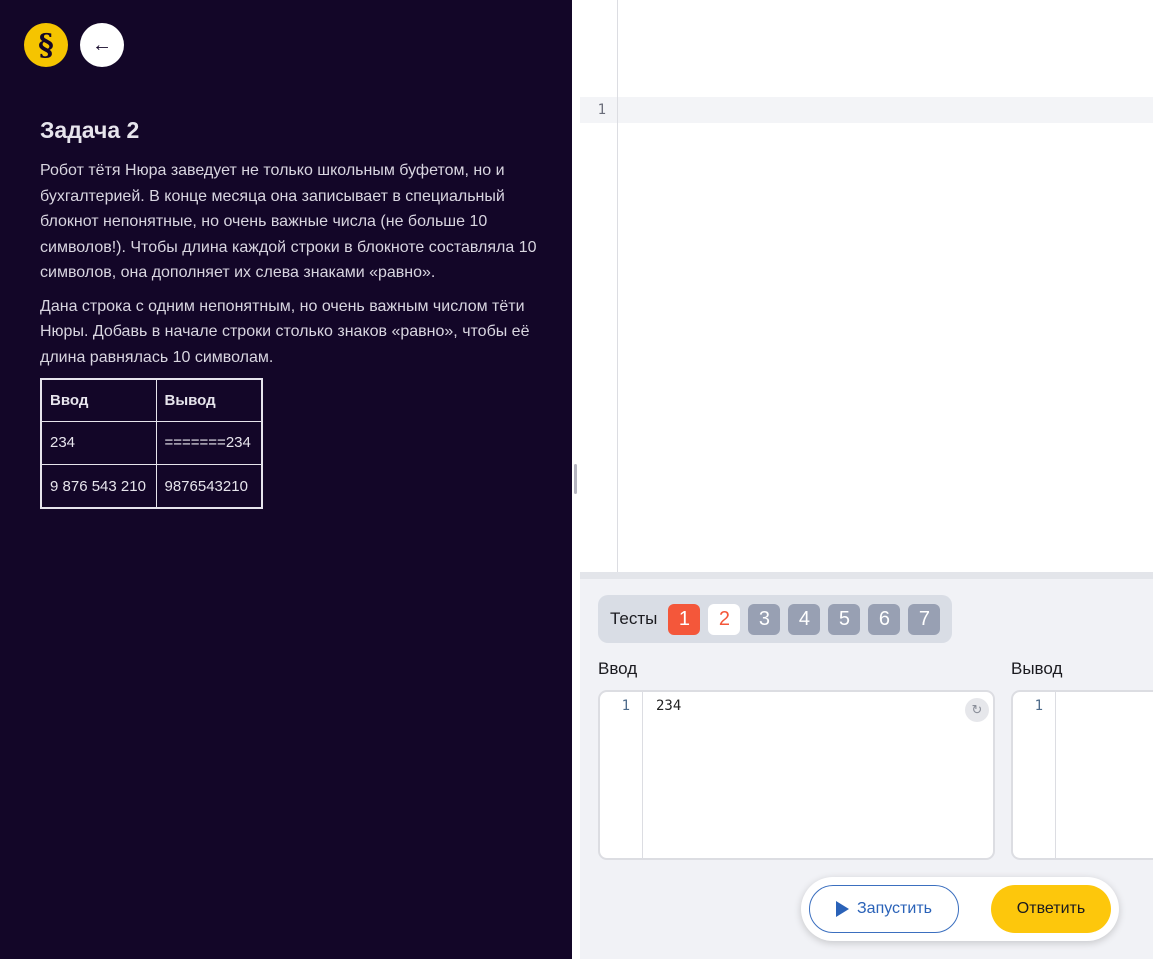 The height and width of the screenshot is (959, 1153). What do you see at coordinates (618, 668) in the screenshot?
I see `input-label: Ввод` at bounding box center [618, 668].